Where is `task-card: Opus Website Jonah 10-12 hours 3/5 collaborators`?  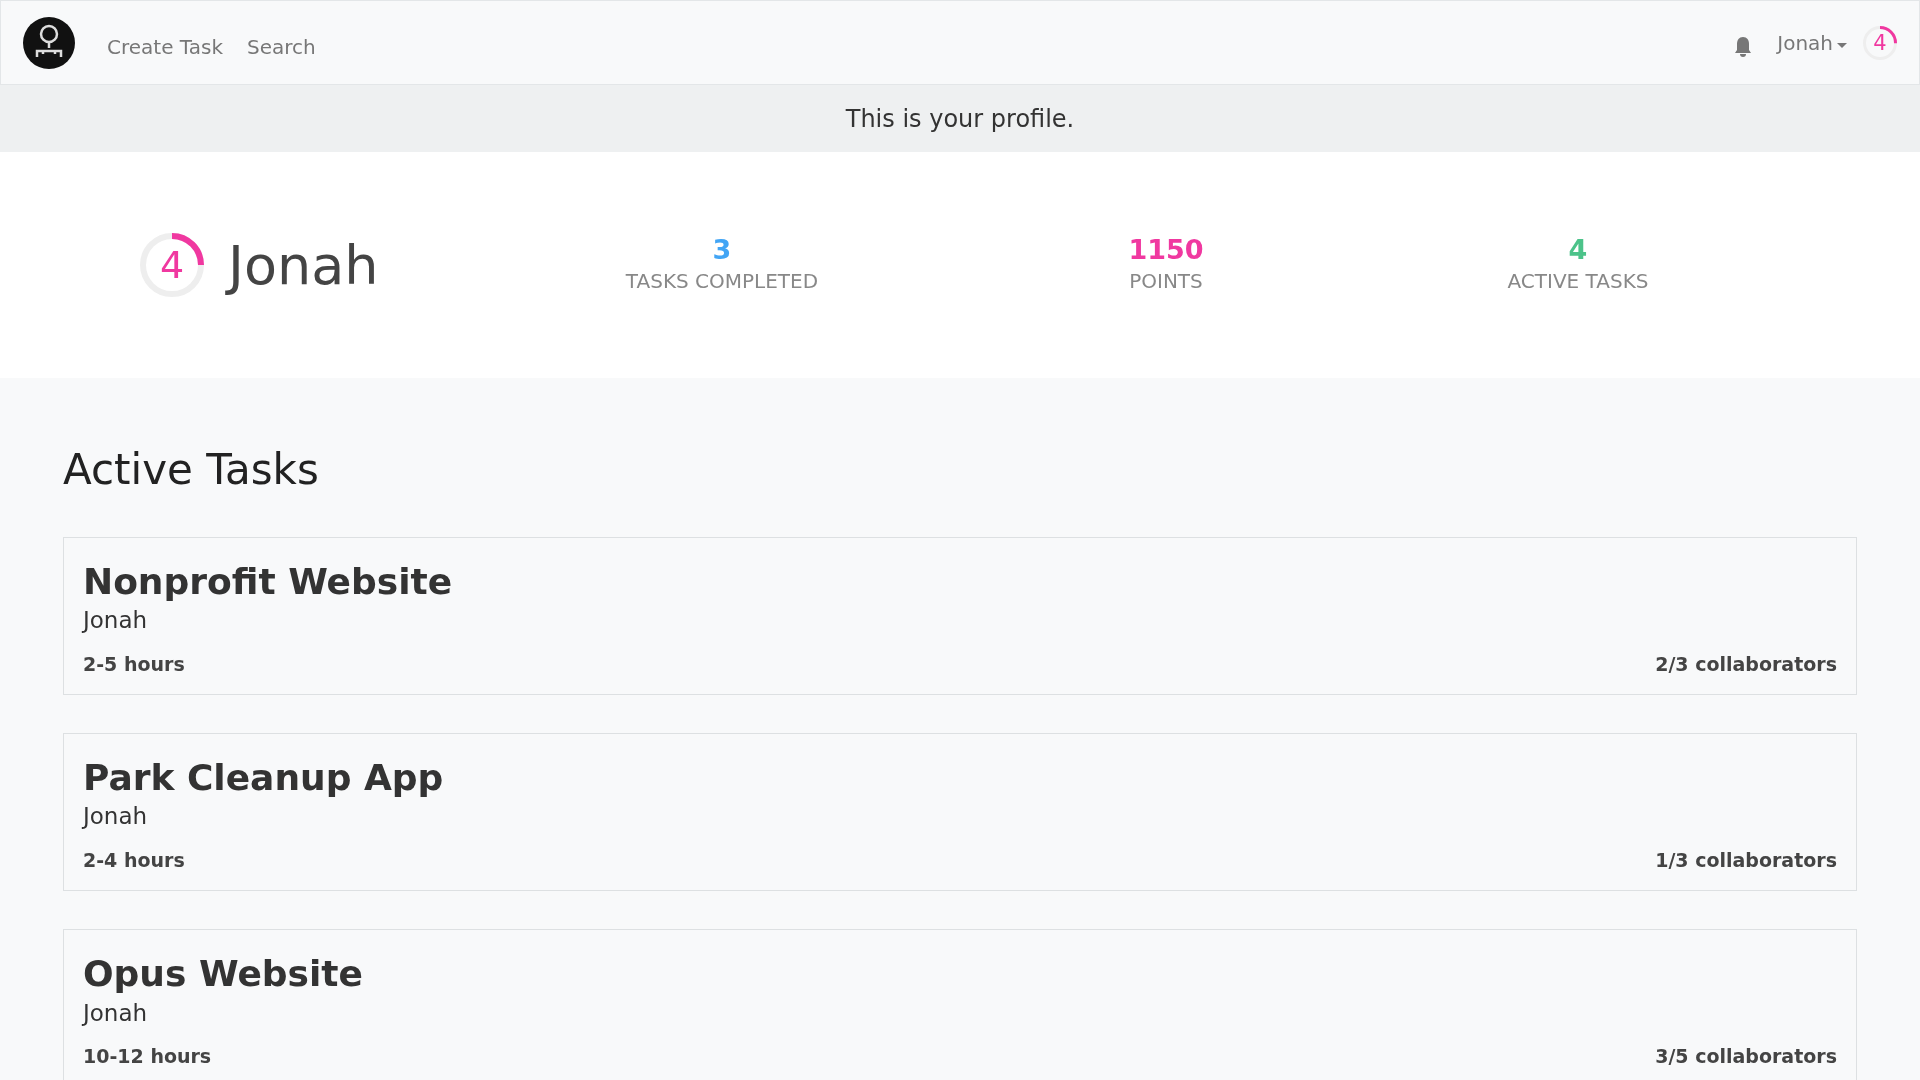 task-card: Opus Website Jonah 10-12 hours 3/5 collaborators is located at coordinates (960, 1004).